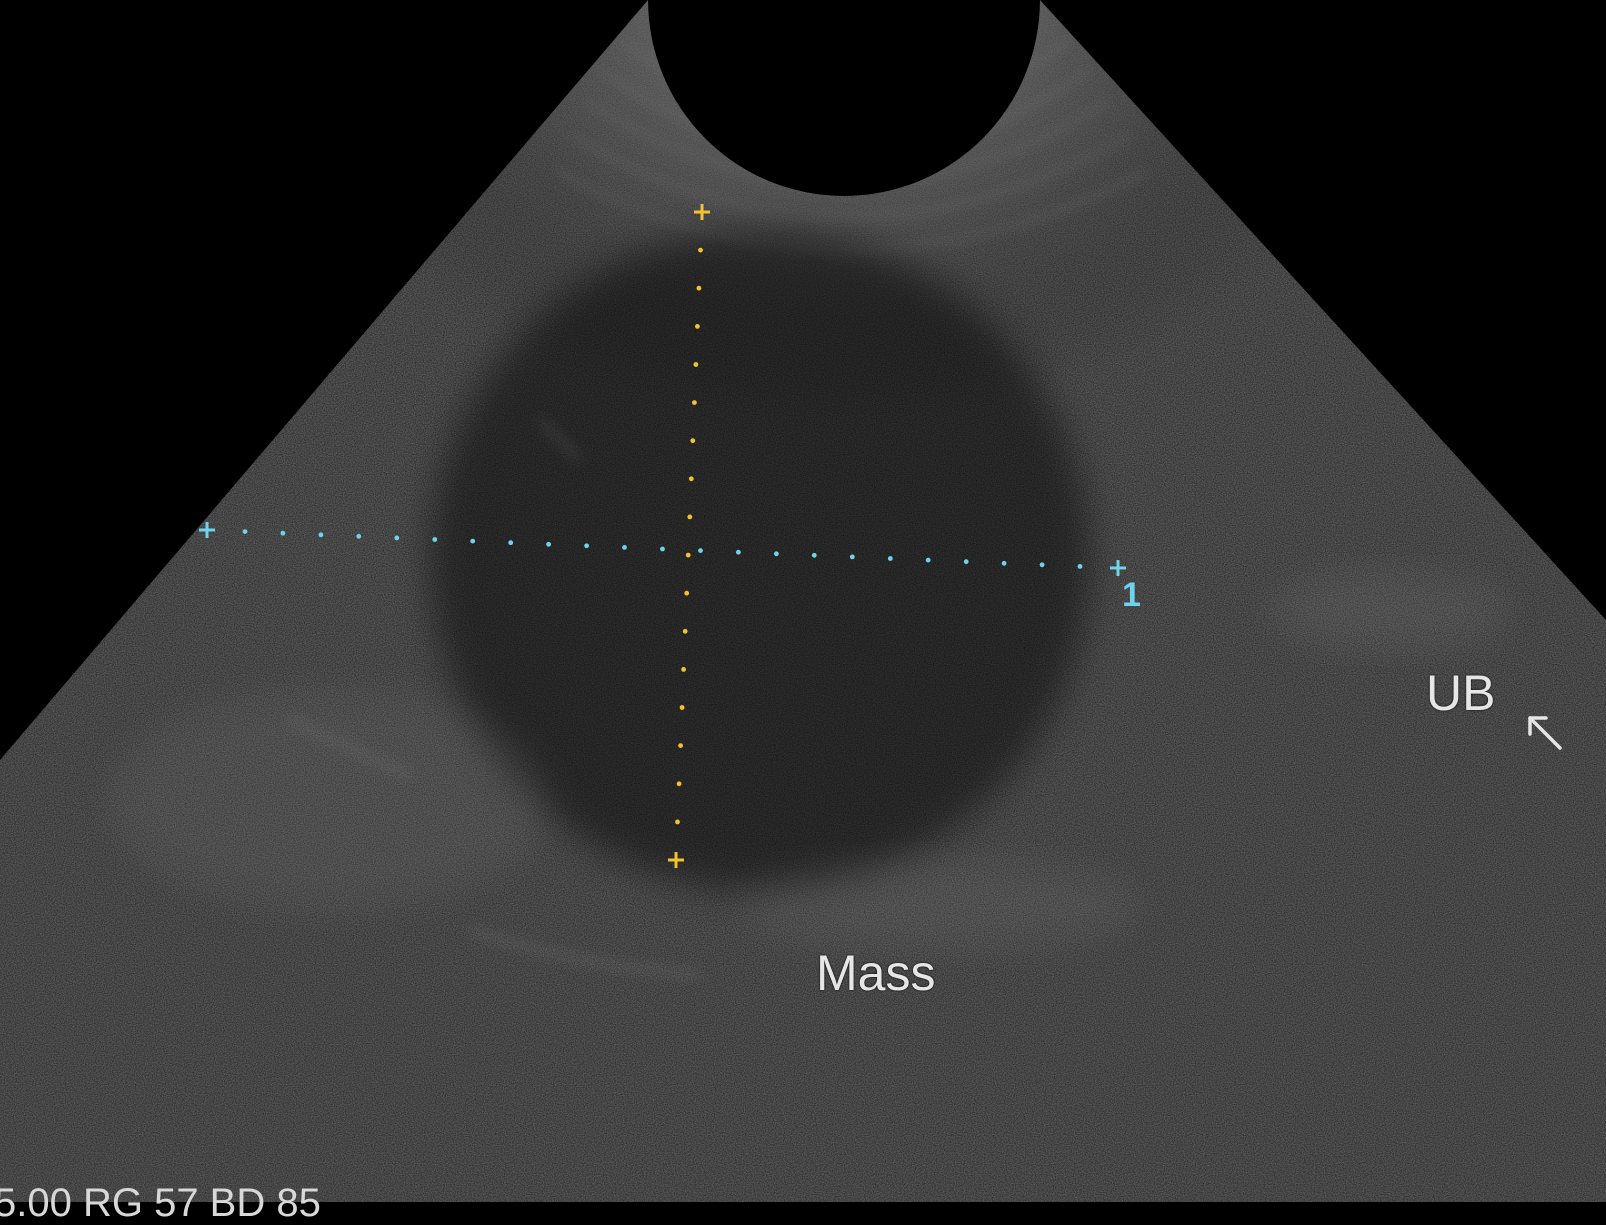  What do you see at coordinates (160, 1203) in the screenshot?
I see `scan-parameters-readout: 5.00 RG 57 BD 85` at bounding box center [160, 1203].